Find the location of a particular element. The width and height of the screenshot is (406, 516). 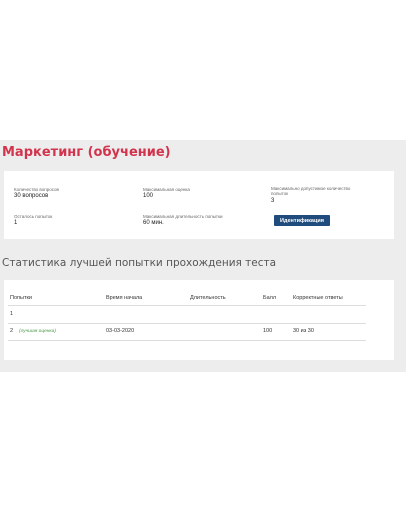

best-score-note: (лучшая оценка) is located at coordinates (37, 331).